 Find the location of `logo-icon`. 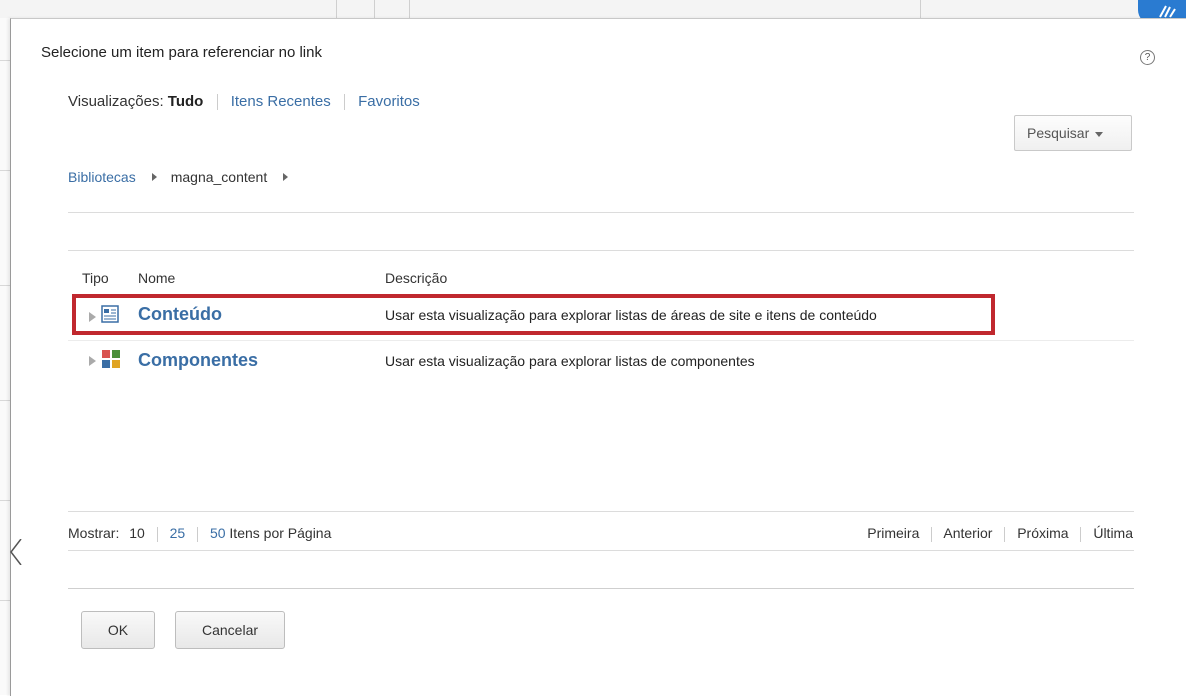

logo-icon is located at coordinates (1167, 11).